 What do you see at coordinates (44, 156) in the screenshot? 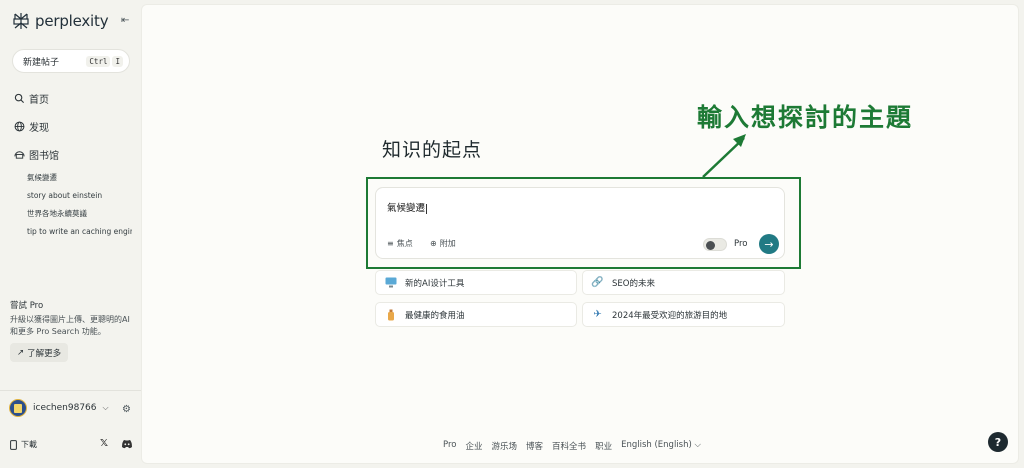
I see `sidebar-item-label: 图书馆` at bounding box center [44, 156].